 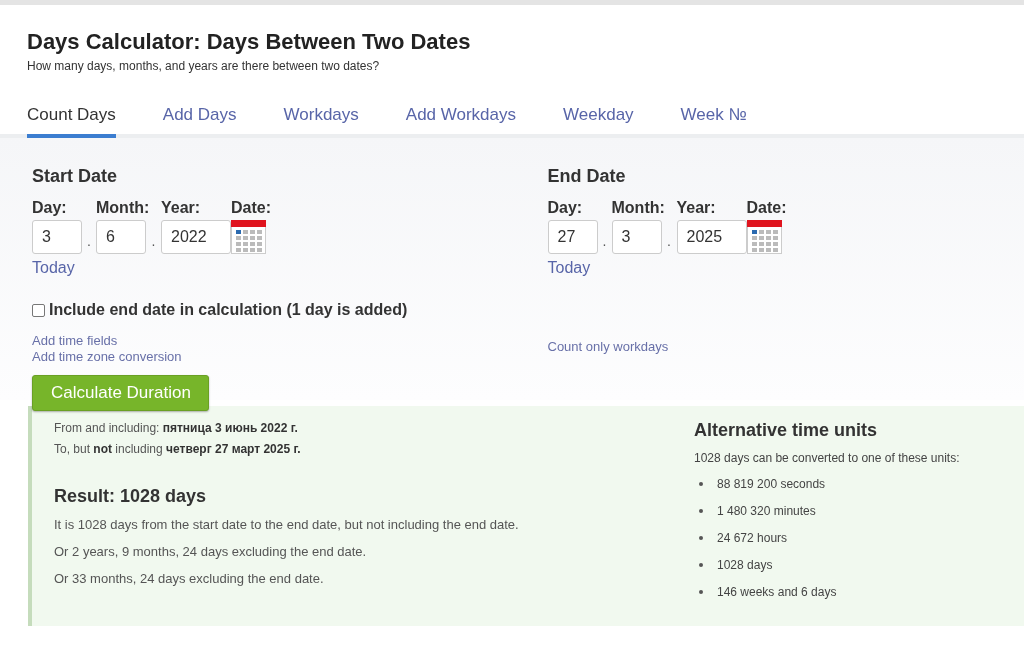 I want to click on month-field: 6, so click(x=121, y=237).